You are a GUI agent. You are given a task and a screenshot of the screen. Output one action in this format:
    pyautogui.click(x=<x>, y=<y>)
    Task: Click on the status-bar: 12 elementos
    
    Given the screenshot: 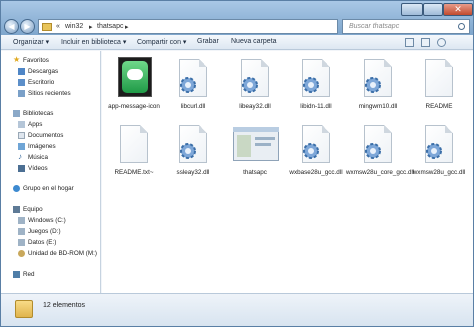 What is the action you would take?
    pyautogui.click(x=237, y=309)
    